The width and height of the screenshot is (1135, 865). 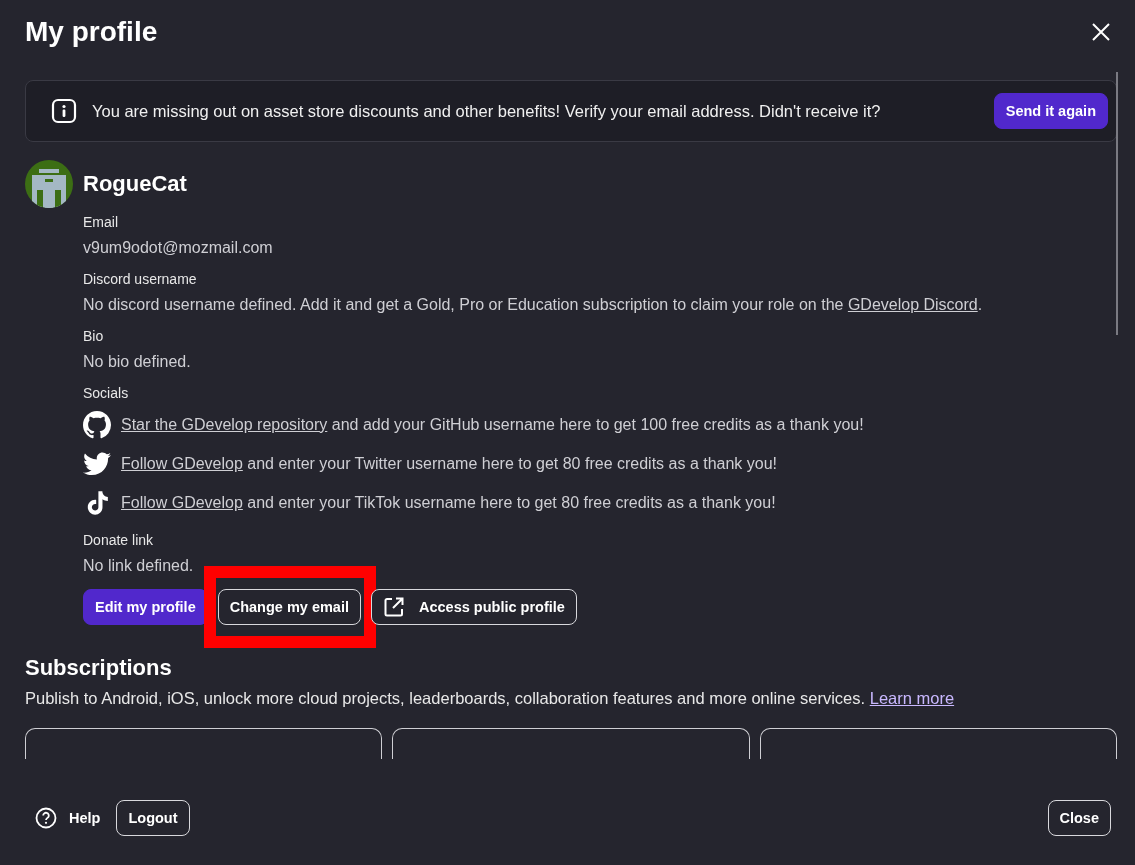 I want to click on help-button: Help, so click(x=68, y=818).